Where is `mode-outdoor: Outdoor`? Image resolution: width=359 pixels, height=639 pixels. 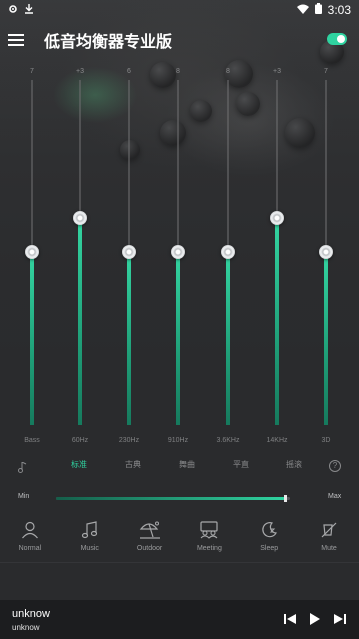 mode-outdoor: Outdoor is located at coordinates (150, 533).